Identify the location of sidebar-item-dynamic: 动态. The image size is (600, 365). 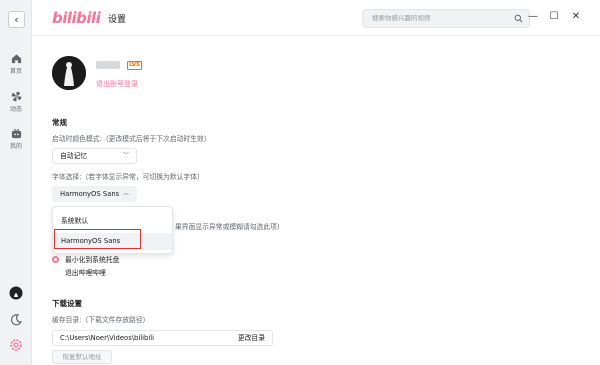
(16, 102).